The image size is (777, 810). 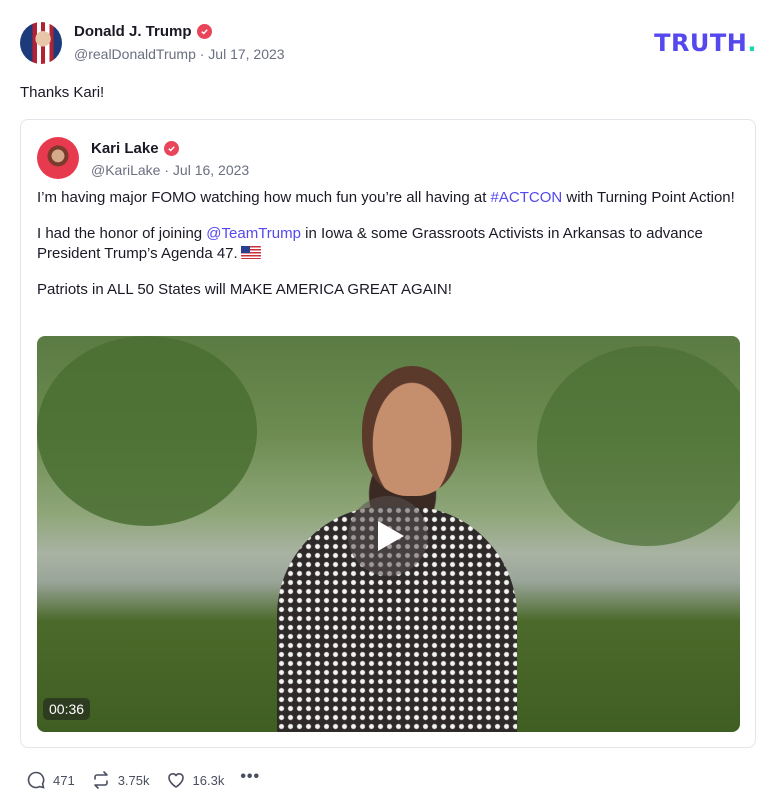 What do you see at coordinates (412, 431) in the screenshot?
I see `video-subject` at bounding box center [412, 431].